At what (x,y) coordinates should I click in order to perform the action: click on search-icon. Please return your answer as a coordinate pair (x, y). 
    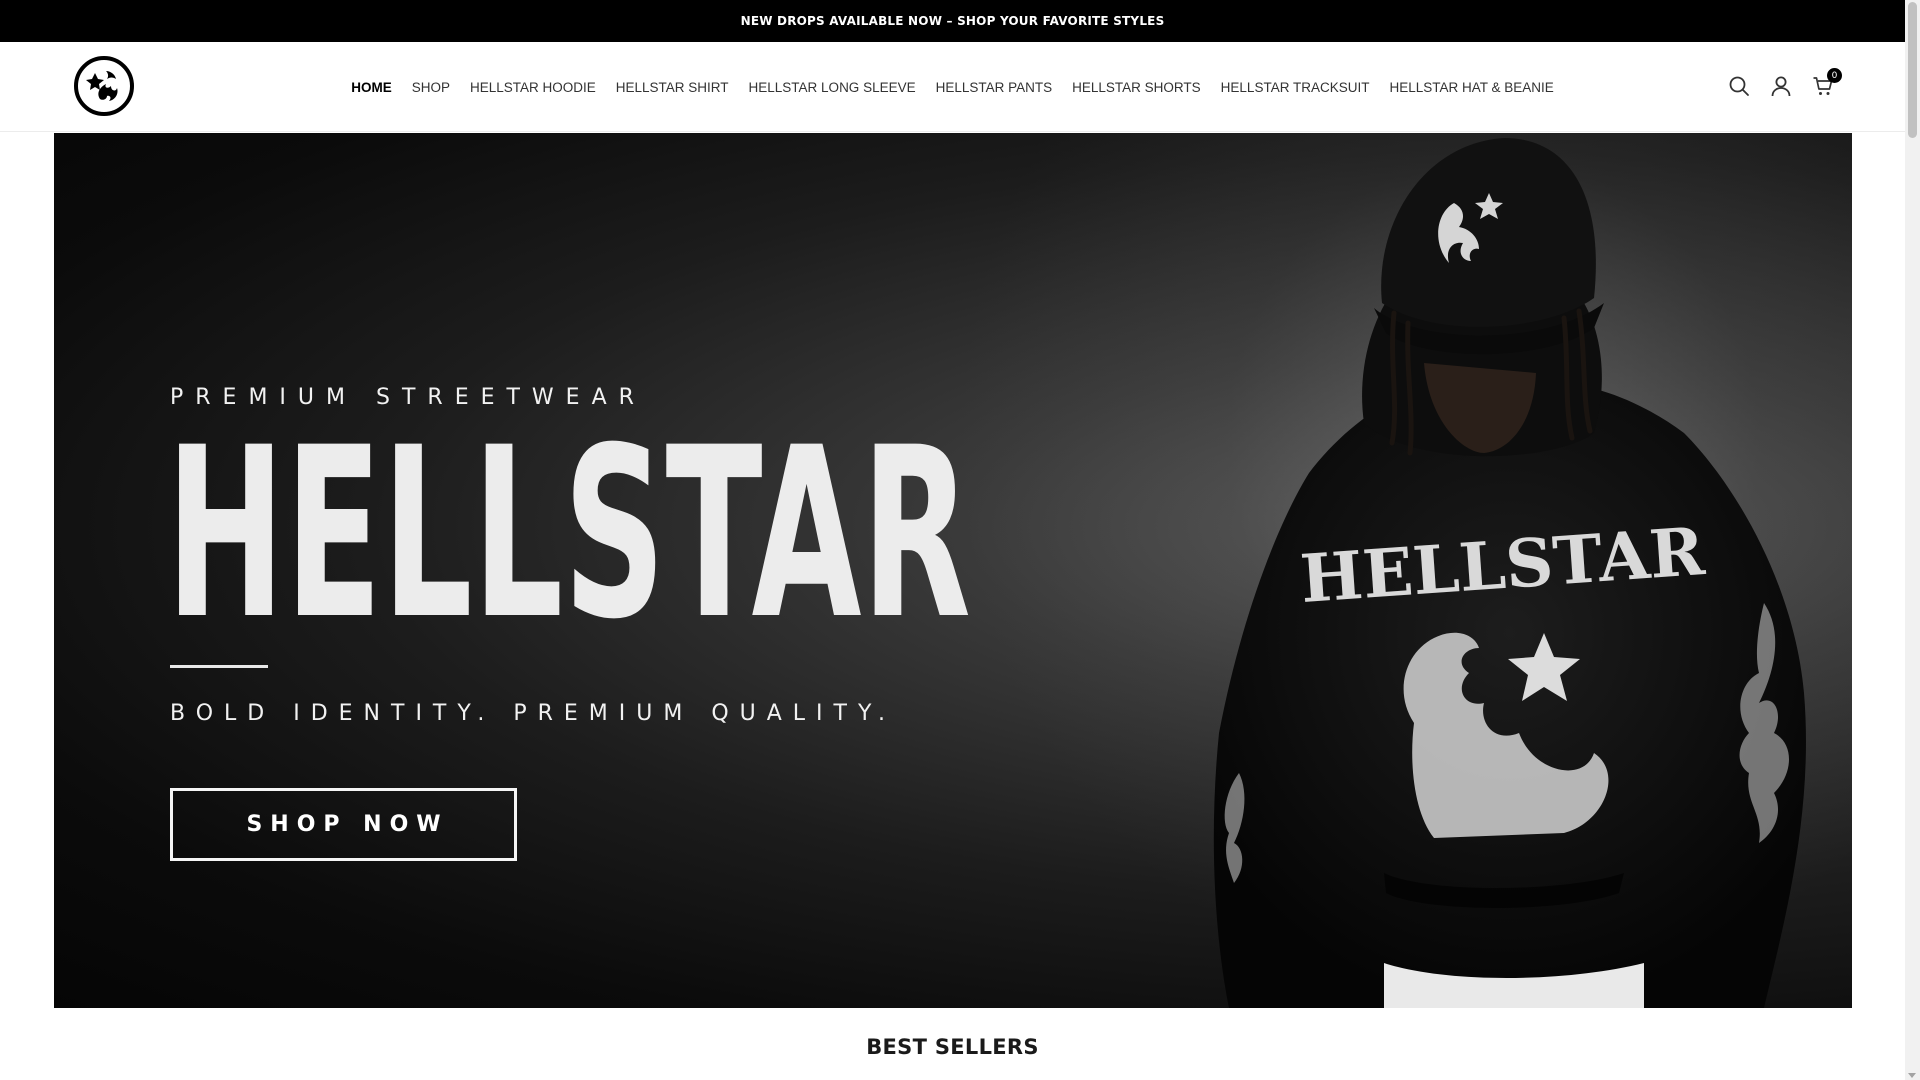
    Looking at the image, I should click on (1739, 86).